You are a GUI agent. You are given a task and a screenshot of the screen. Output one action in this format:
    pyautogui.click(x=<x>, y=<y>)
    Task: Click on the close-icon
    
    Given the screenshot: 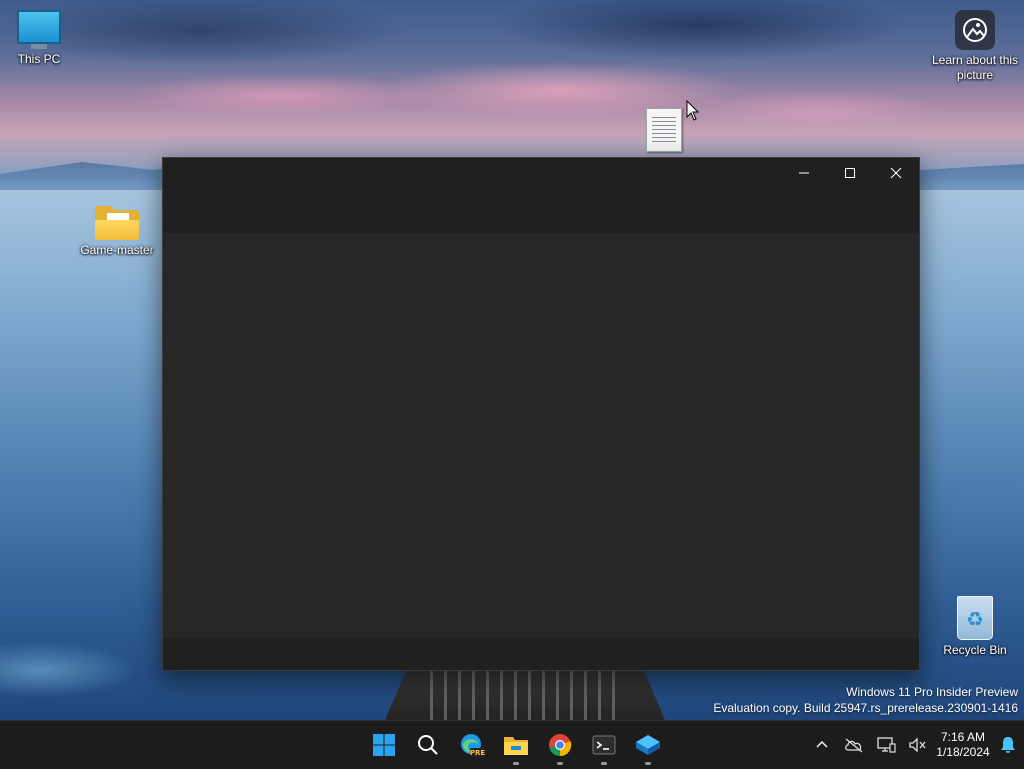 What is the action you would take?
    pyautogui.click(x=896, y=173)
    